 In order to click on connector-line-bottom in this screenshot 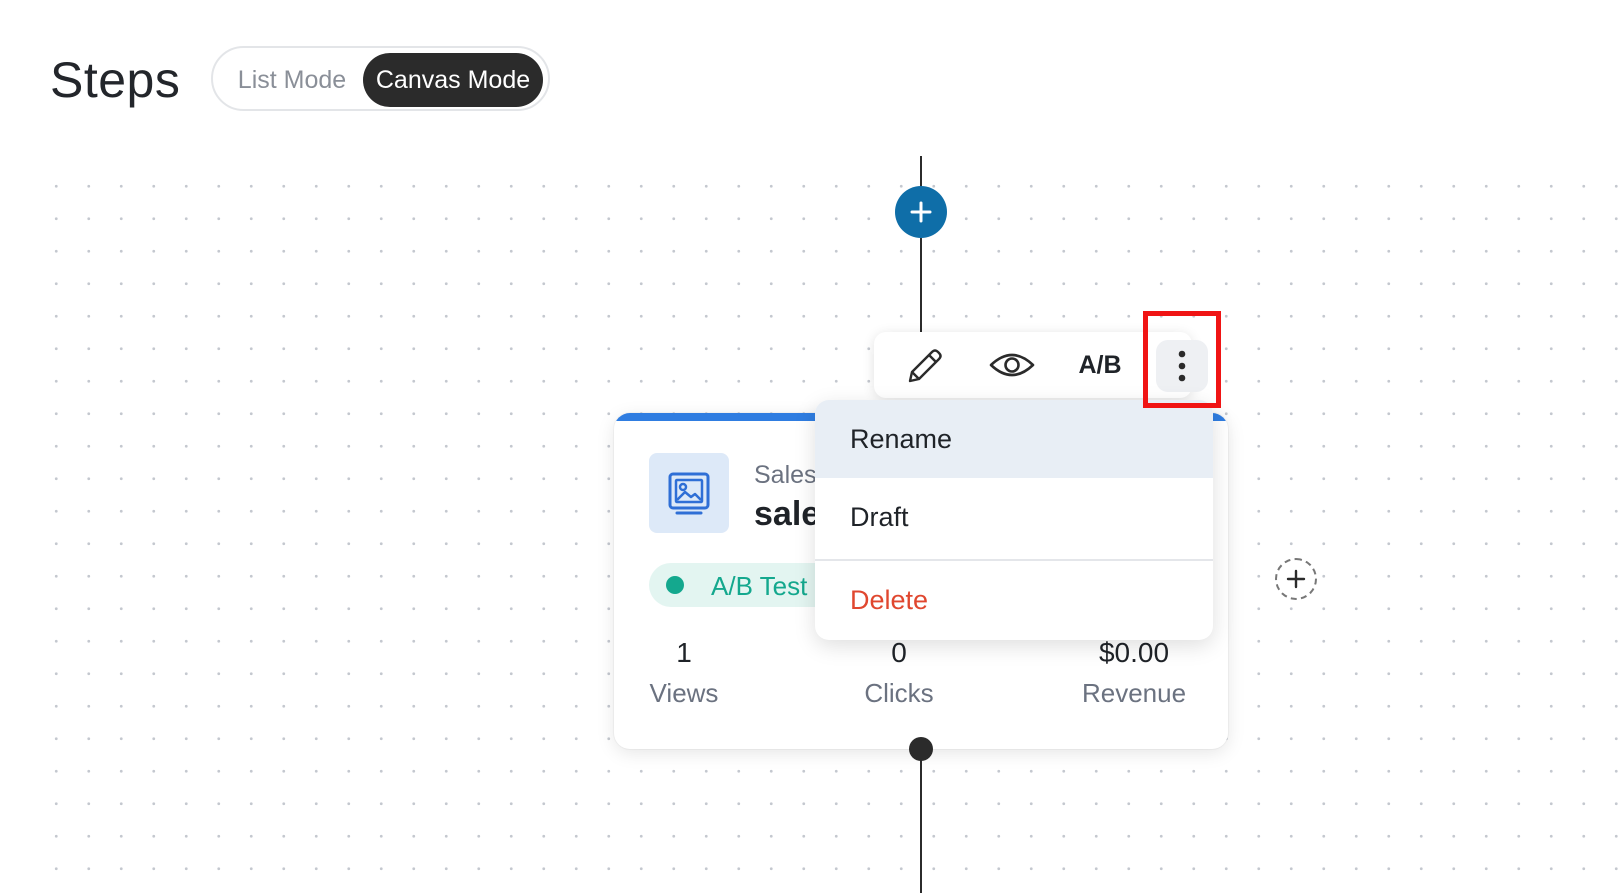, I will do `click(921, 826)`.